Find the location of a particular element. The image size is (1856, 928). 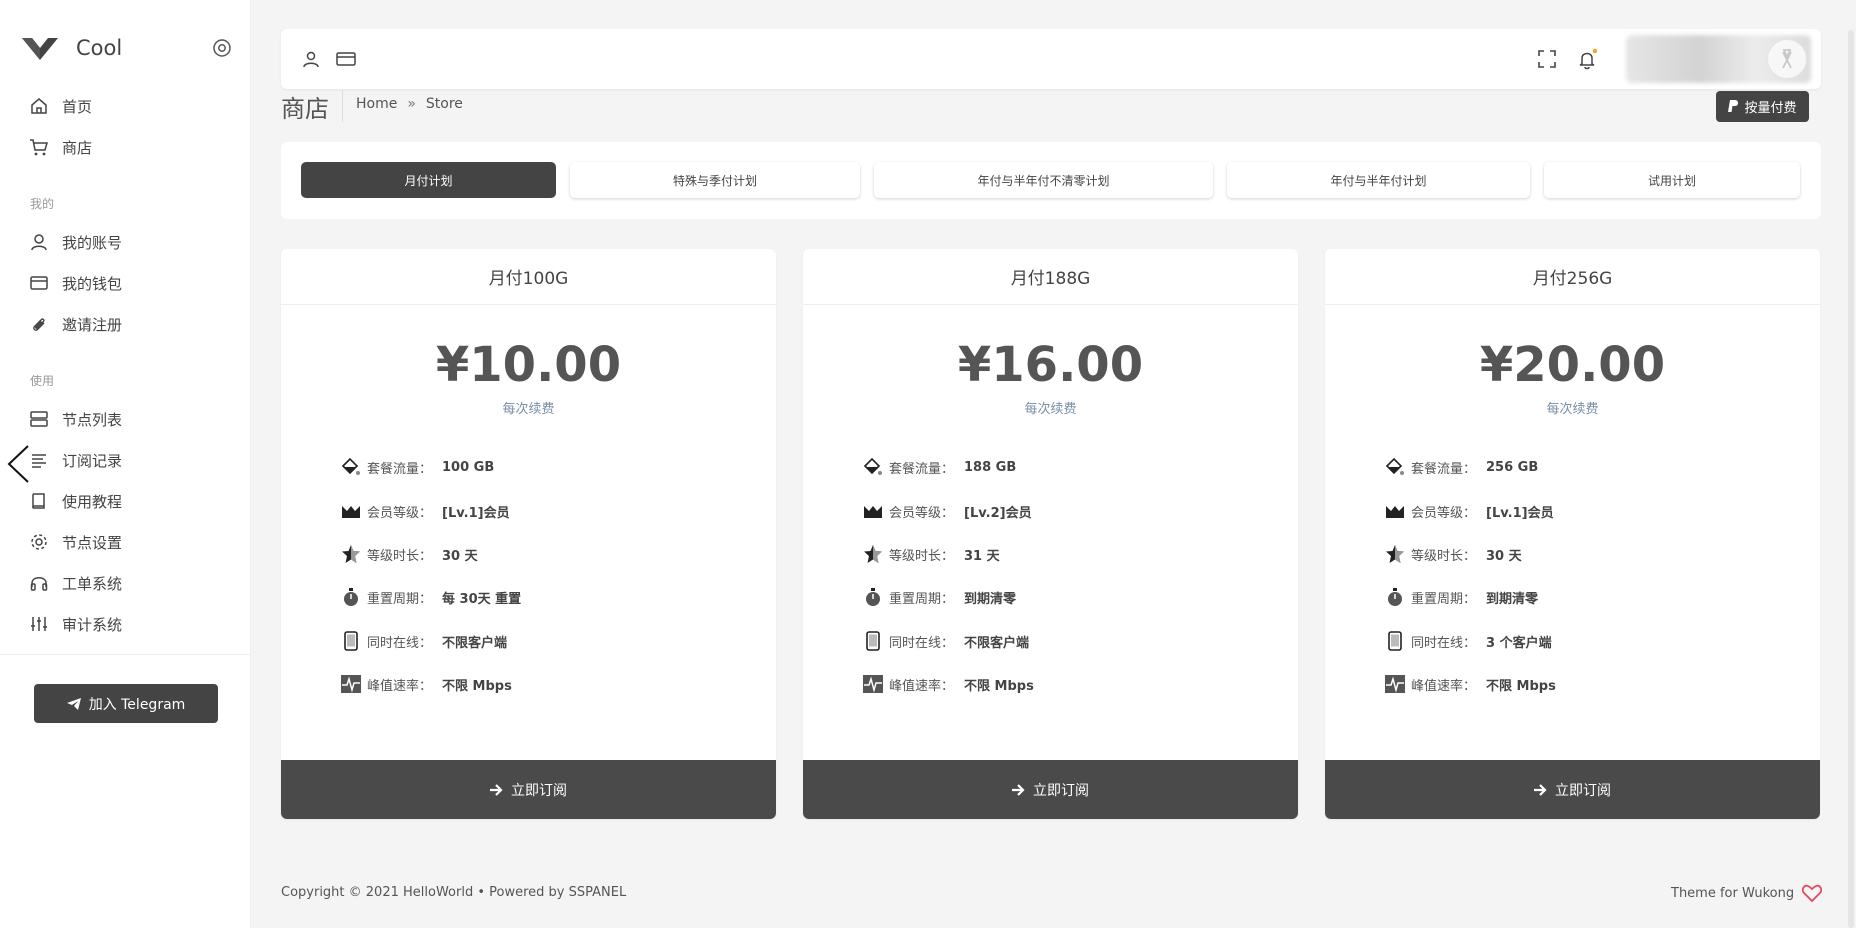

join-telegram-button: 加入 Telegram is located at coordinates (126, 703).